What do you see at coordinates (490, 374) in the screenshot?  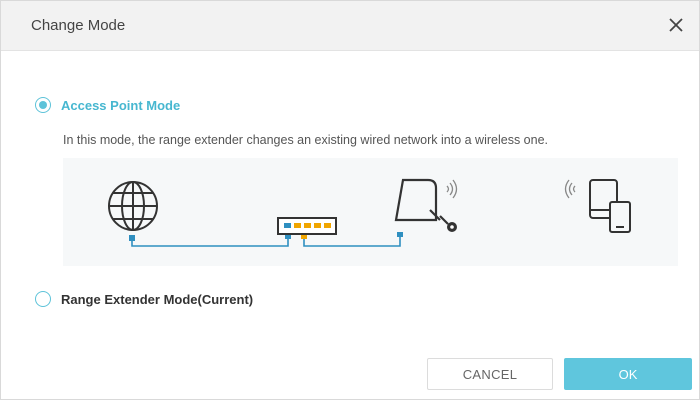 I see `cancel-button: CANCEL` at bounding box center [490, 374].